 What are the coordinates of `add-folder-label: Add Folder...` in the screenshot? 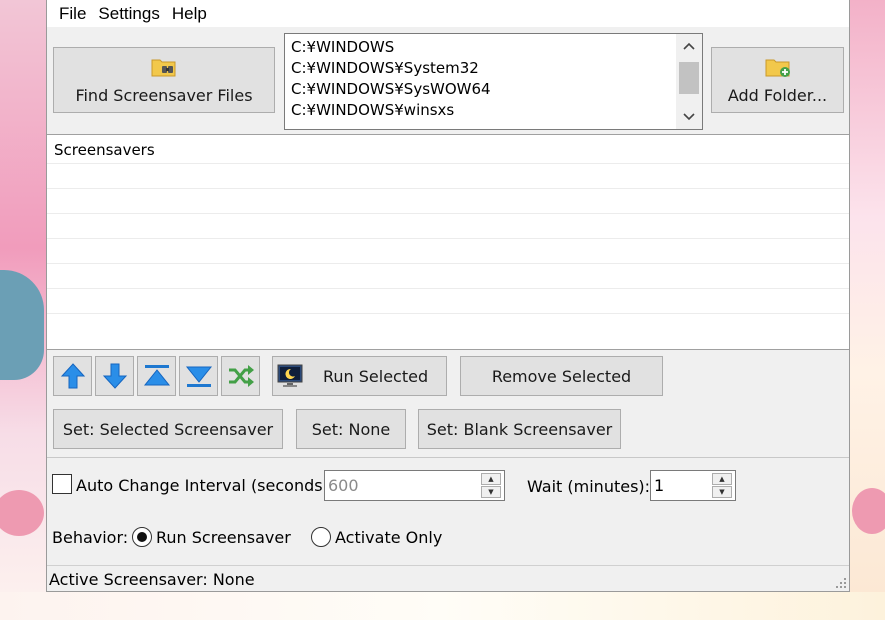 It's located at (777, 95).